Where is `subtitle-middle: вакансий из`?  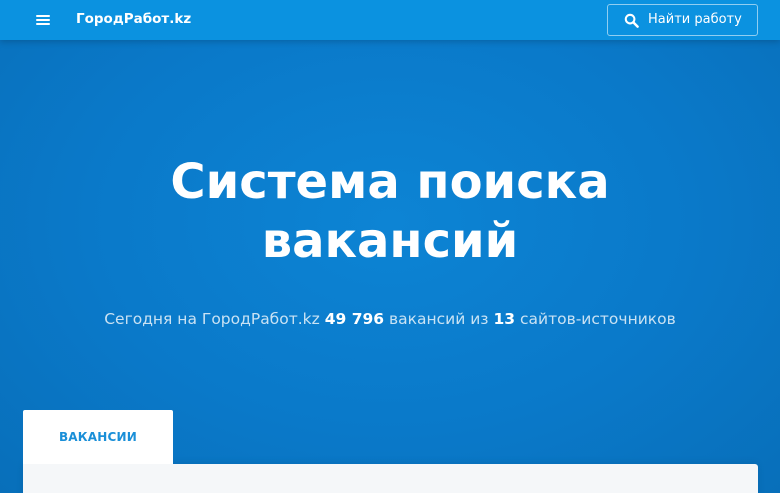
subtitle-middle: вакансий из is located at coordinates (439, 319).